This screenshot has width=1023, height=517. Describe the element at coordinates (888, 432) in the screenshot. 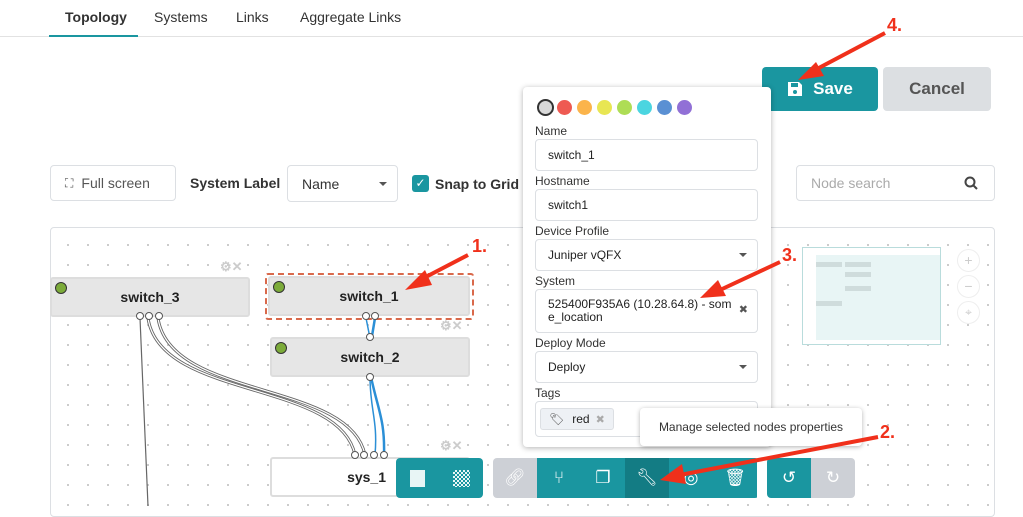

I see `annotation-2: 2.` at that location.